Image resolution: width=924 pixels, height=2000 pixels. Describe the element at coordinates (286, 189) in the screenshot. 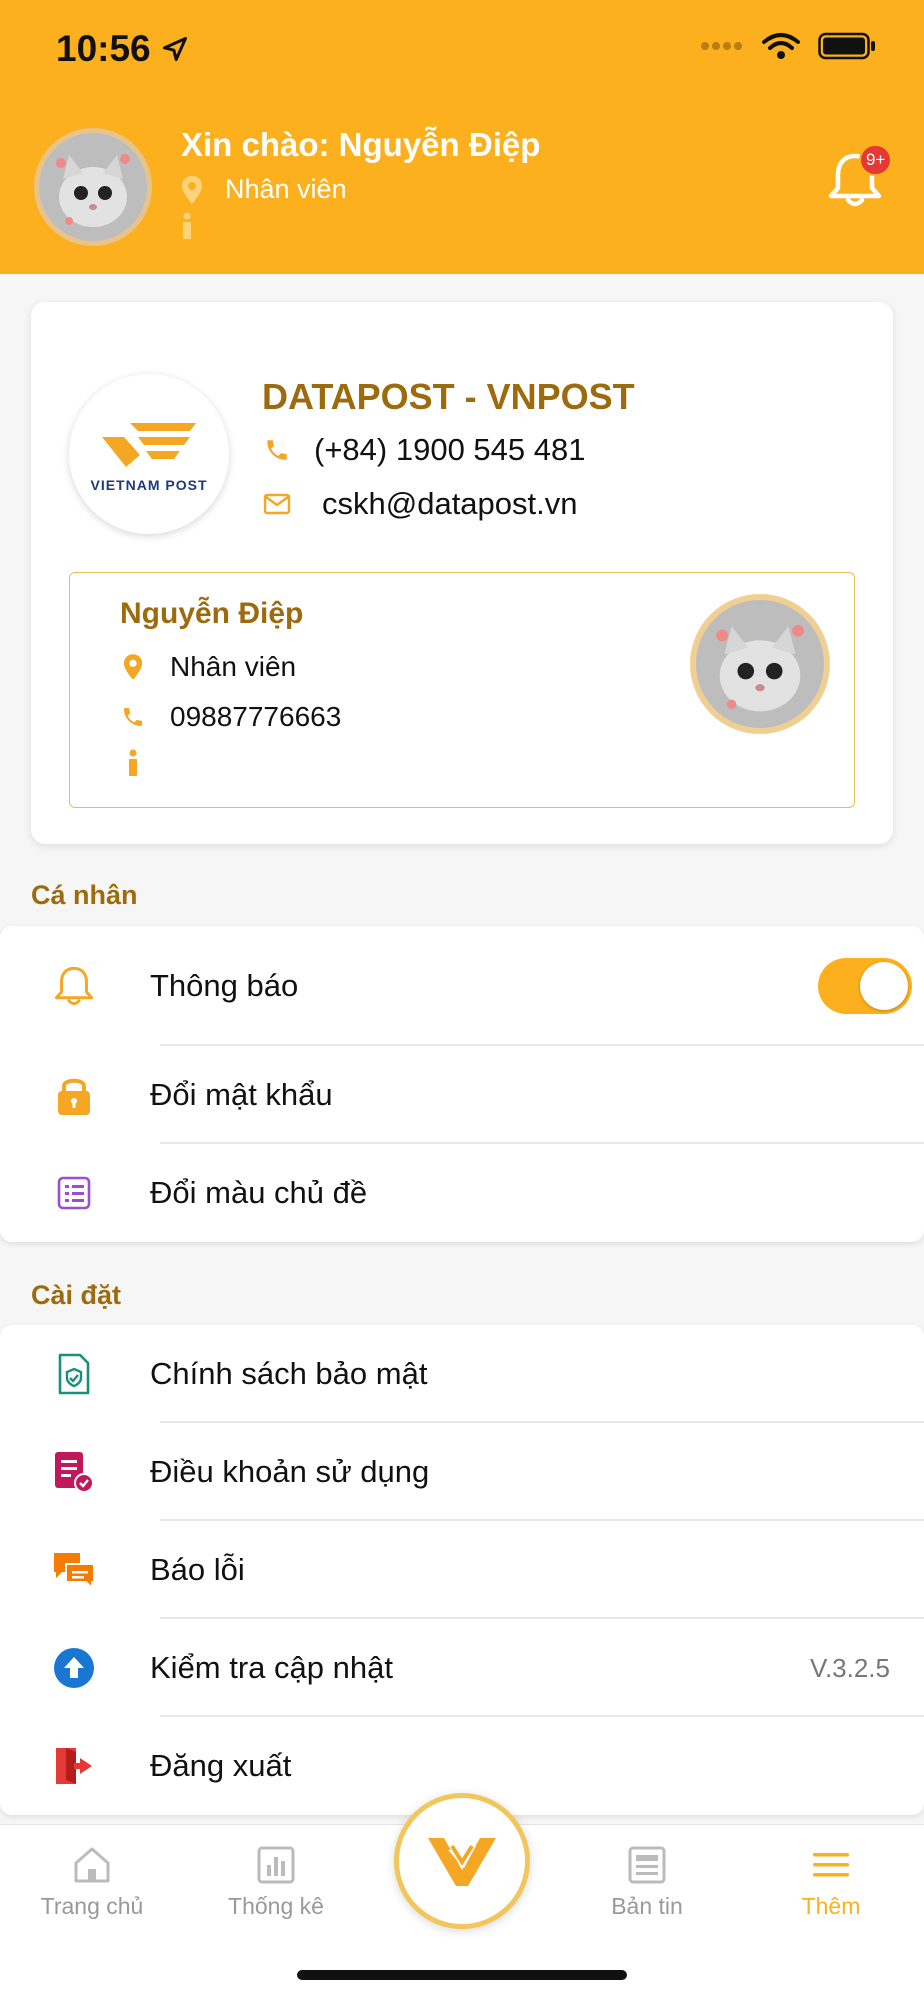

I see `header-role-text: Nhân viên` at that location.